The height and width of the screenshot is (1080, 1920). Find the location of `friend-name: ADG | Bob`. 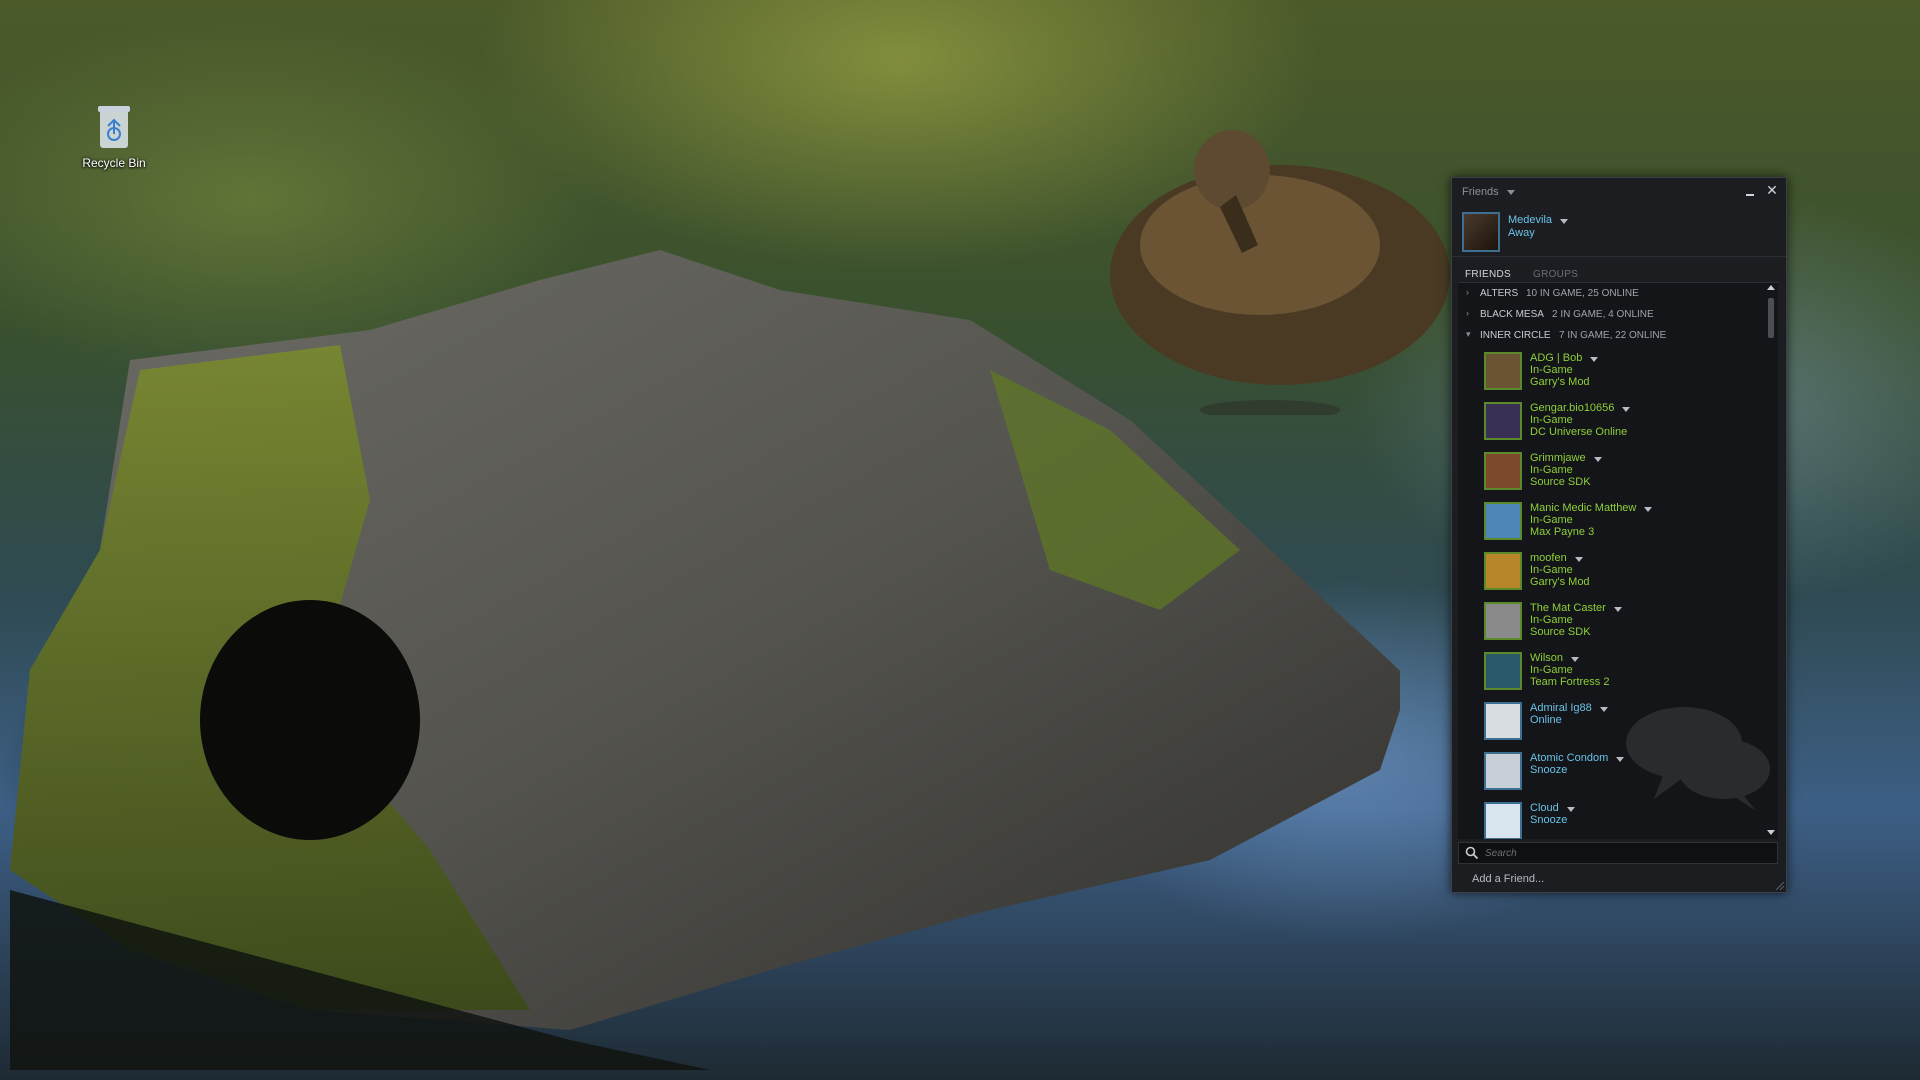

friend-name: ADG | Bob is located at coordinates (1556, 358).